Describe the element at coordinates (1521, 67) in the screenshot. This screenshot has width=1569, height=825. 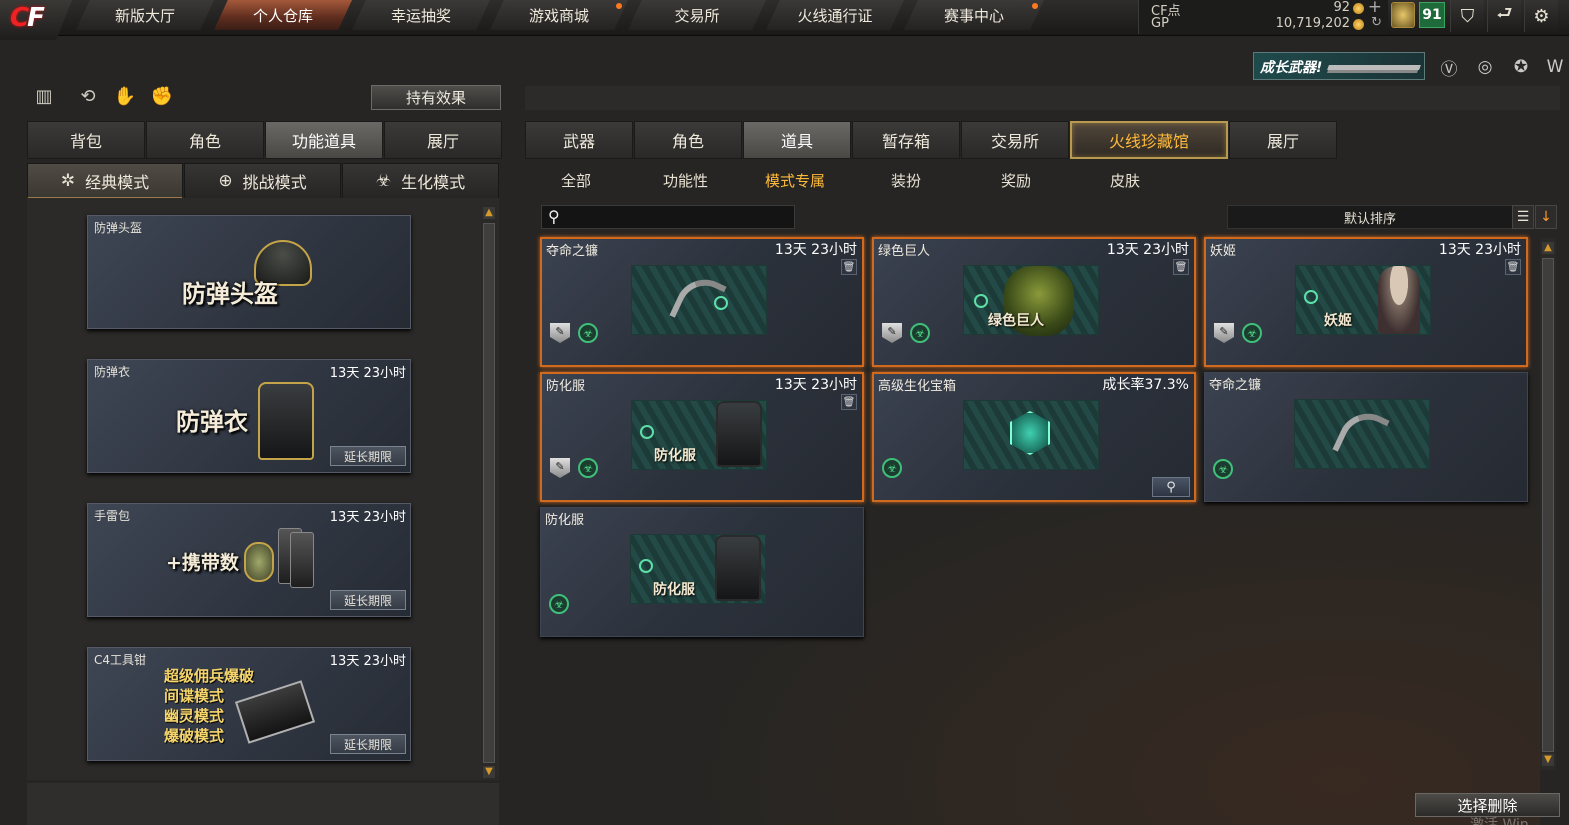
I see `badge-crest-icon: ✪` at that location.